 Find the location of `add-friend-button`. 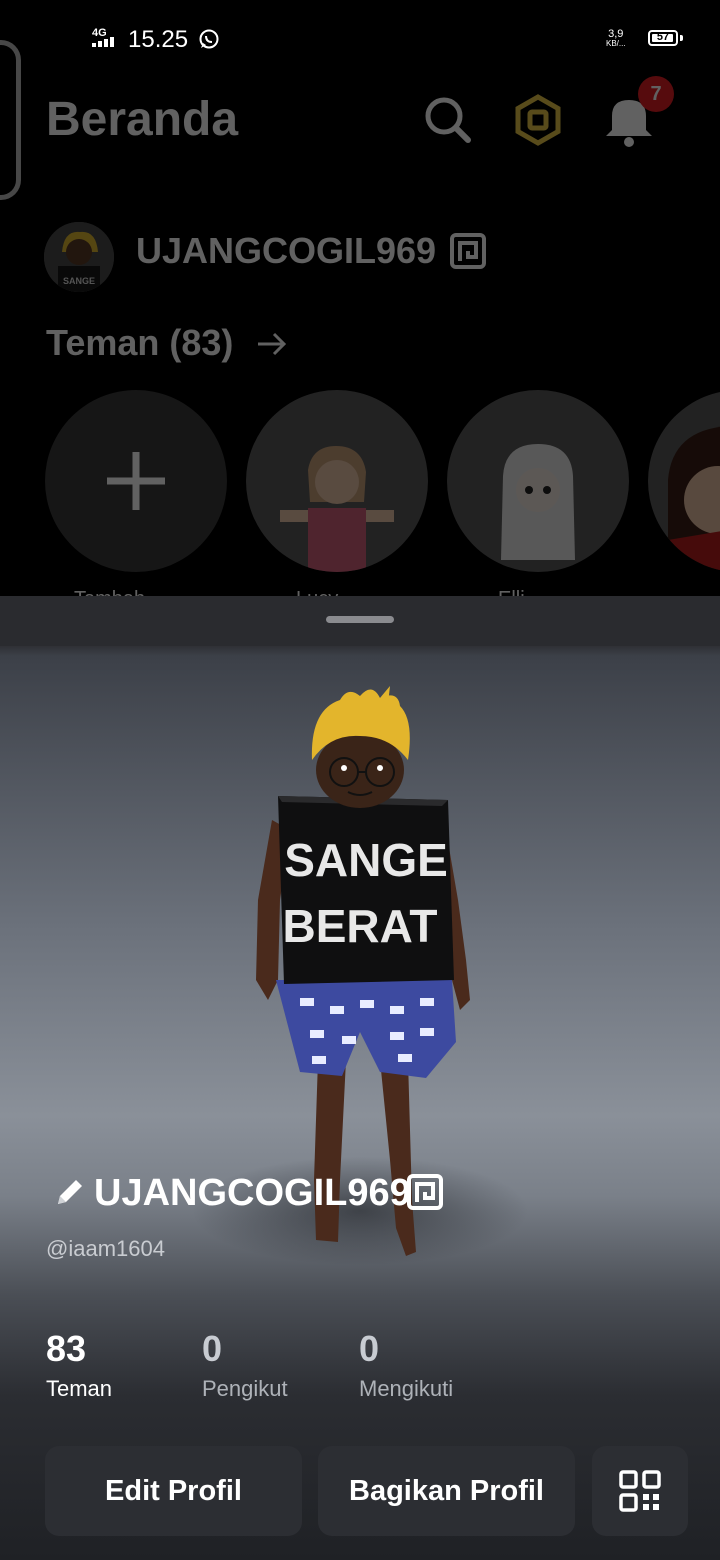

add-friend-button is located at coordinates (136, 481).